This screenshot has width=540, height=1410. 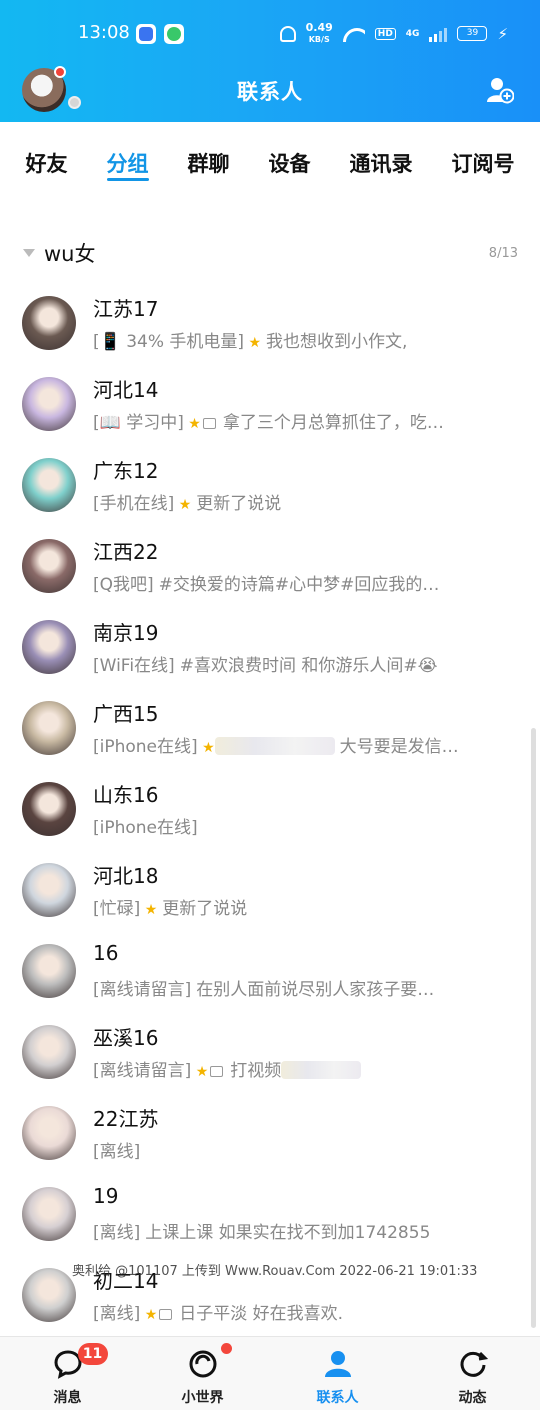 I want to click on nav-messages: 11 消息, so click(x=68, y=1373).